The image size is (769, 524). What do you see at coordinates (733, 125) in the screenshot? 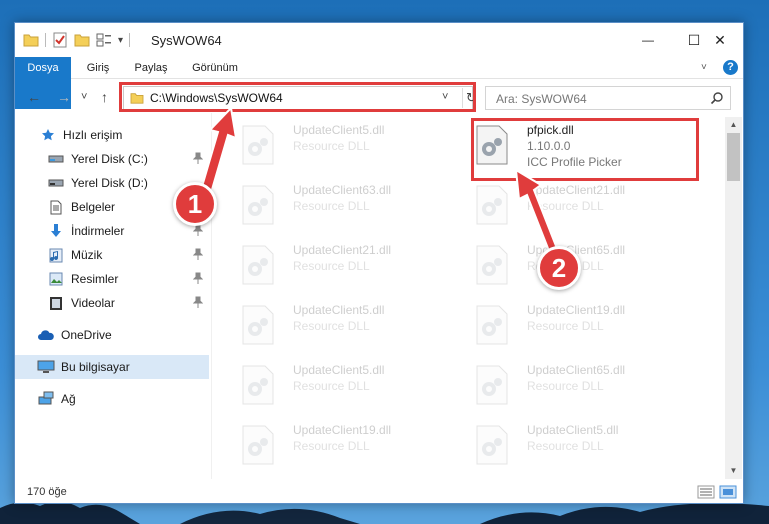
I see `scroll-up-icon: ▲` at bounding box center [733, 125].